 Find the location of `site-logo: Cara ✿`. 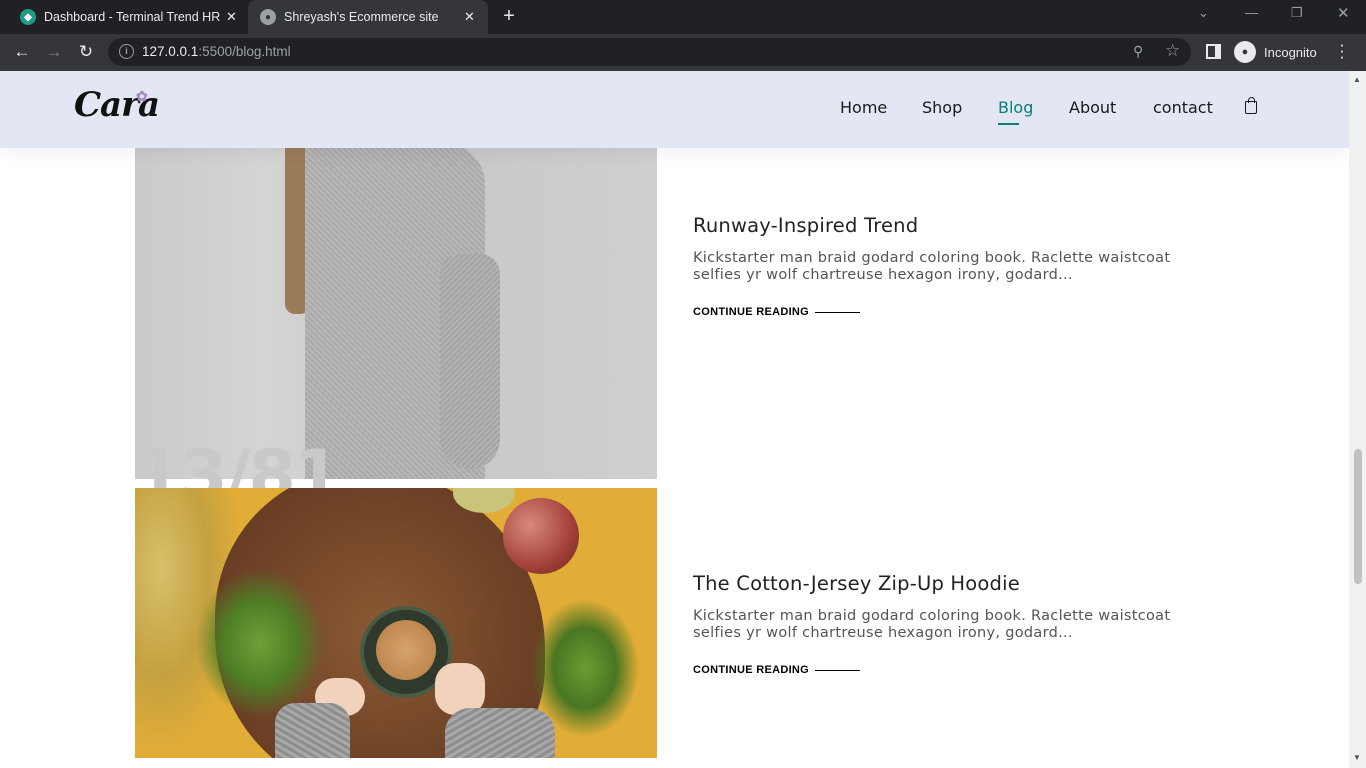

site-logo: Cara ✿ is located at coordinates (117, 105).